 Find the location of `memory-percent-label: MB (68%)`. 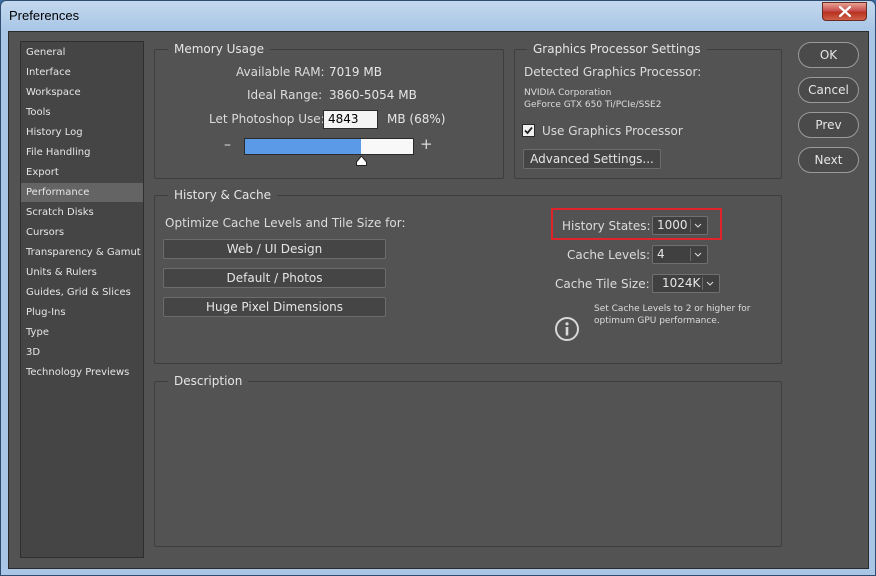

memory-percent-label: MB (68%) is located at coordinates (416, 119).